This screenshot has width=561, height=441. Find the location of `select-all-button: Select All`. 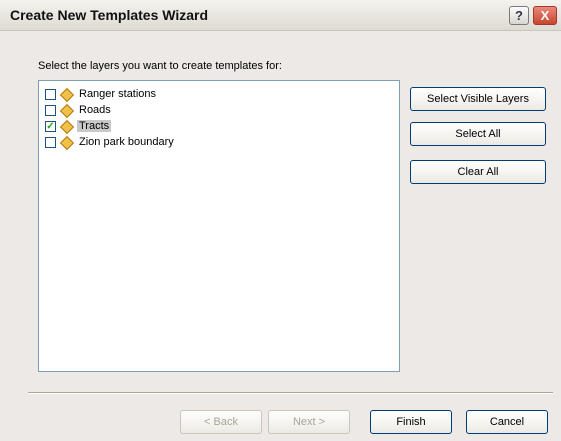

select-all-button: Select All is located at coordinates (478, 134).